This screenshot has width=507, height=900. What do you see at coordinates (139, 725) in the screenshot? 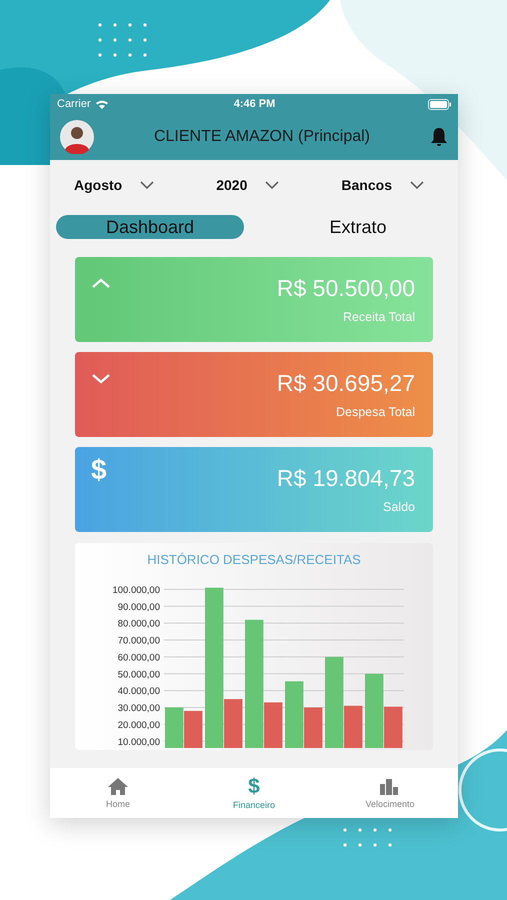
I see `axis-label: 20.000,00` at bounding box center [139, 725].